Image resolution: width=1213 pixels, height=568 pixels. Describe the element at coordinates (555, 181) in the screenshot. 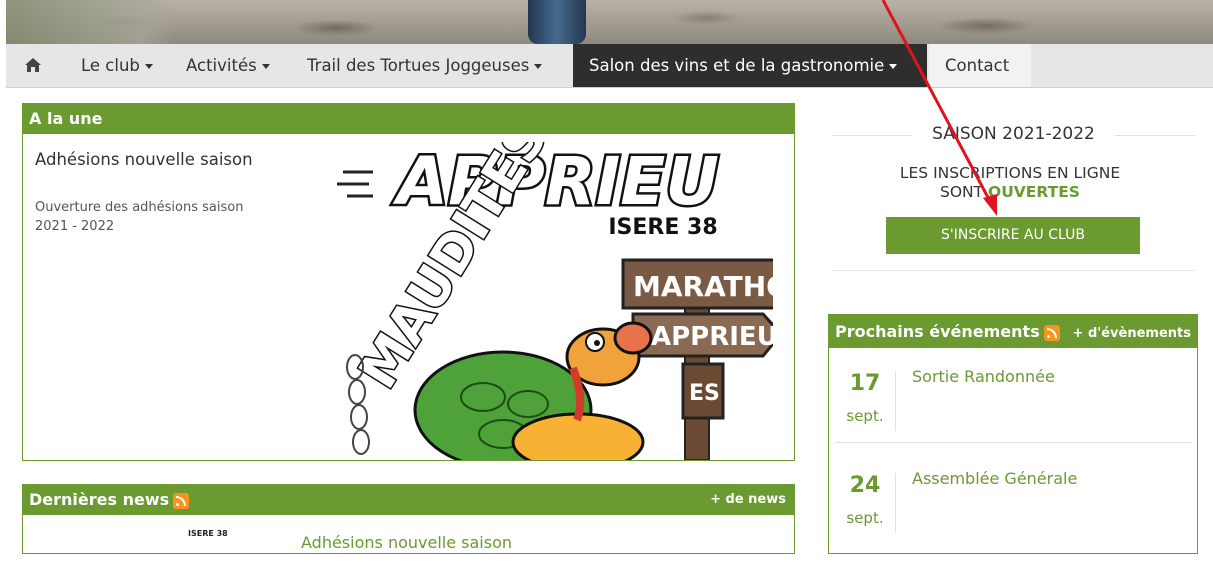

I see `poster-title-text: APPRIEU` at that location.